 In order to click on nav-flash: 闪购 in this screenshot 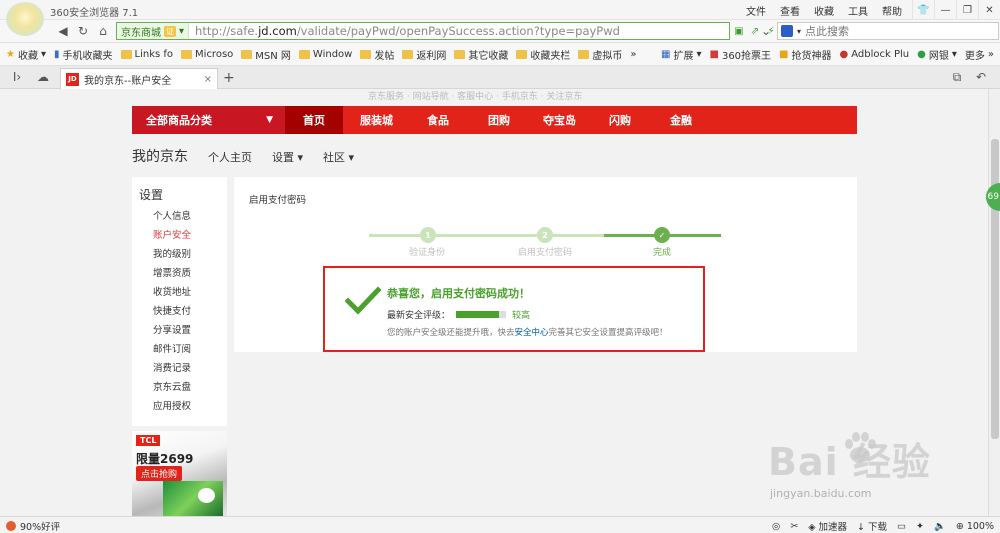, I will do `click(620, 120)`.